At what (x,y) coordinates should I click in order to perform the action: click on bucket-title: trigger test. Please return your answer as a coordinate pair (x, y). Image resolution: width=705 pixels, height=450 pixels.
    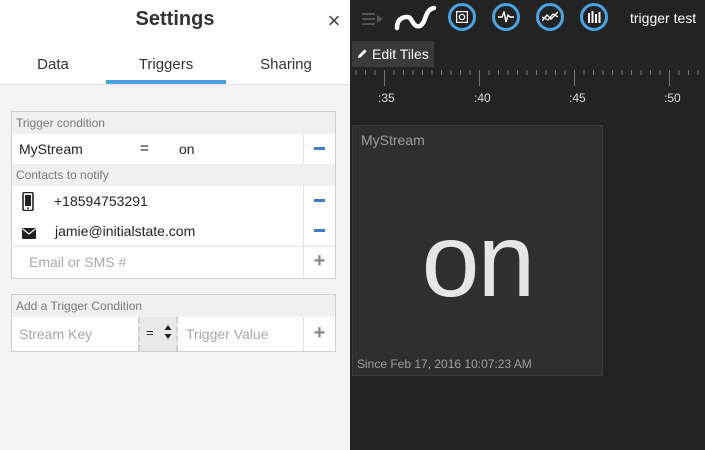
    Looking at the image, I should click on (663, 18).